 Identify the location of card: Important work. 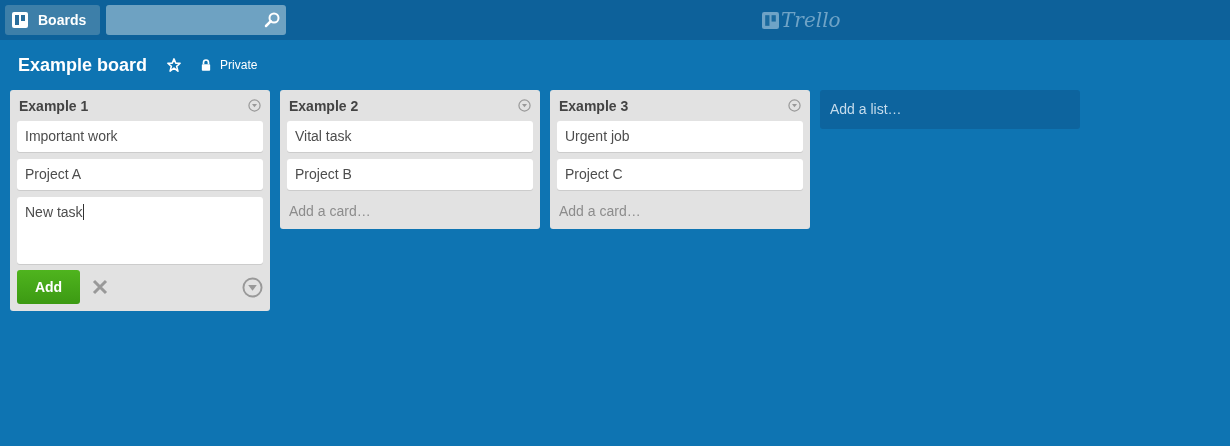
(140, 136).